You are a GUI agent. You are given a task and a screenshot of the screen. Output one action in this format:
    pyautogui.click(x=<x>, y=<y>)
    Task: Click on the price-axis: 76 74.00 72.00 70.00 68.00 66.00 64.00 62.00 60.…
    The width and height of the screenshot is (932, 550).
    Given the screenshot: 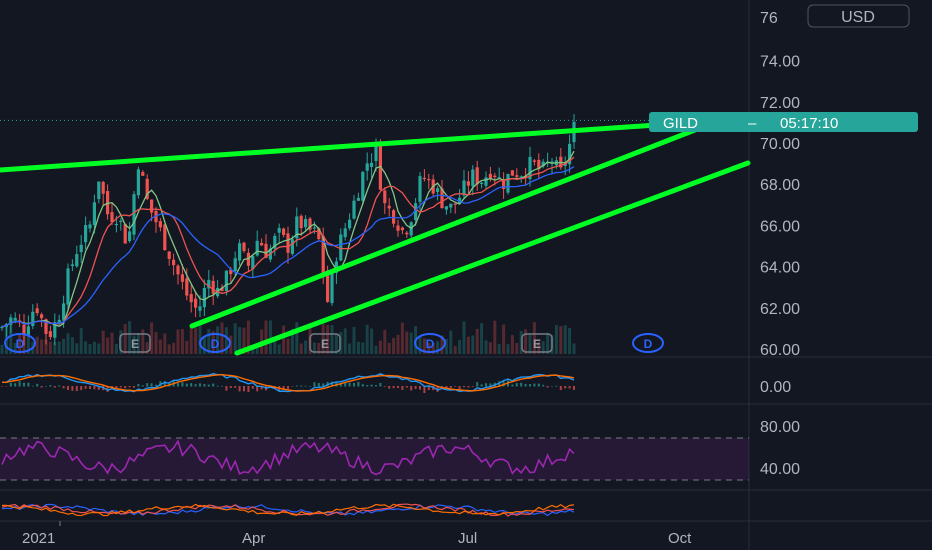 What is the action you would take?
    pyautogui.click(x=780, y=184)
    